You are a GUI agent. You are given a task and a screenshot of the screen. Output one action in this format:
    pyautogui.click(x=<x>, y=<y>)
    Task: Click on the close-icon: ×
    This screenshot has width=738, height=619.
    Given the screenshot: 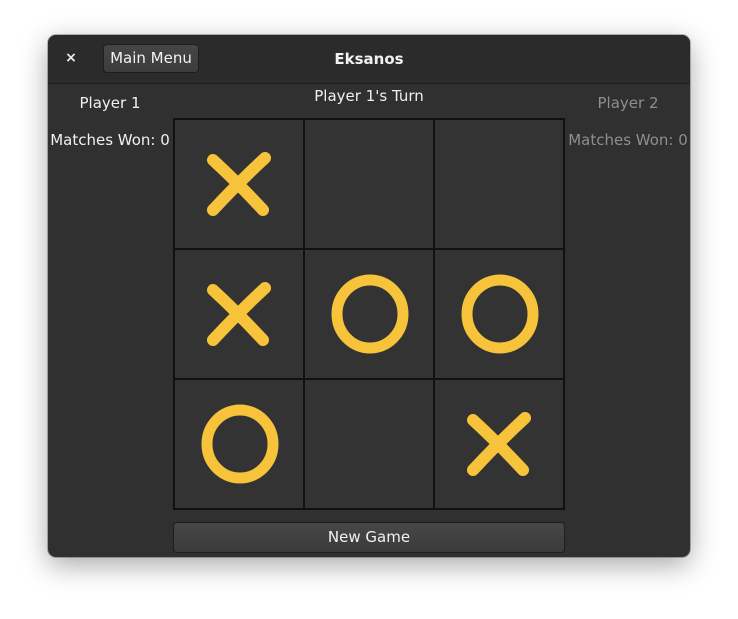 What is the action you would take?
    pyautogui.click(x=71, y=58)
    